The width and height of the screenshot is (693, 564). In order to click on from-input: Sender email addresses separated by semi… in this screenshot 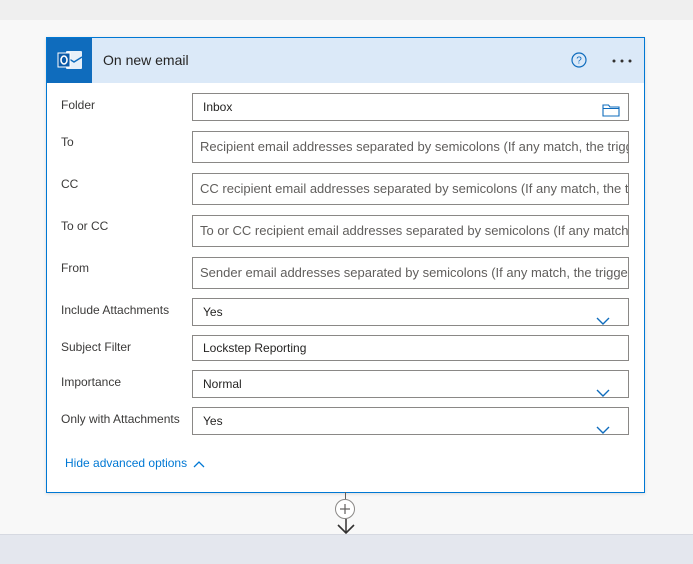, I will do `click(410, 273)`.